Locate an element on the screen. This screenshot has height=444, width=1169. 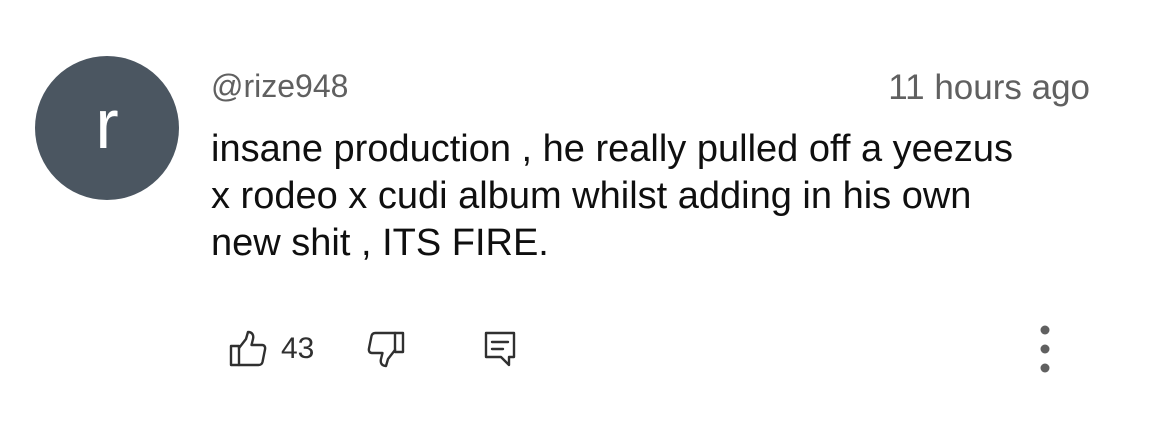
like-button: 43 is located at coordinates (271, 349).